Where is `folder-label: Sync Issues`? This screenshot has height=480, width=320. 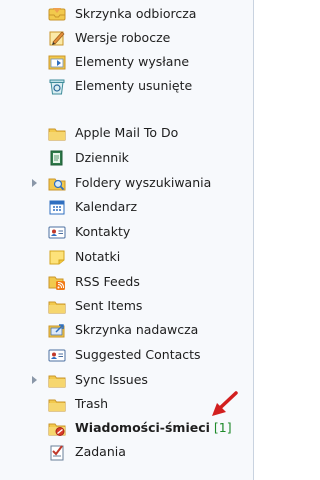
folder-label: Sync Issues is located at coordinates (111, 379).